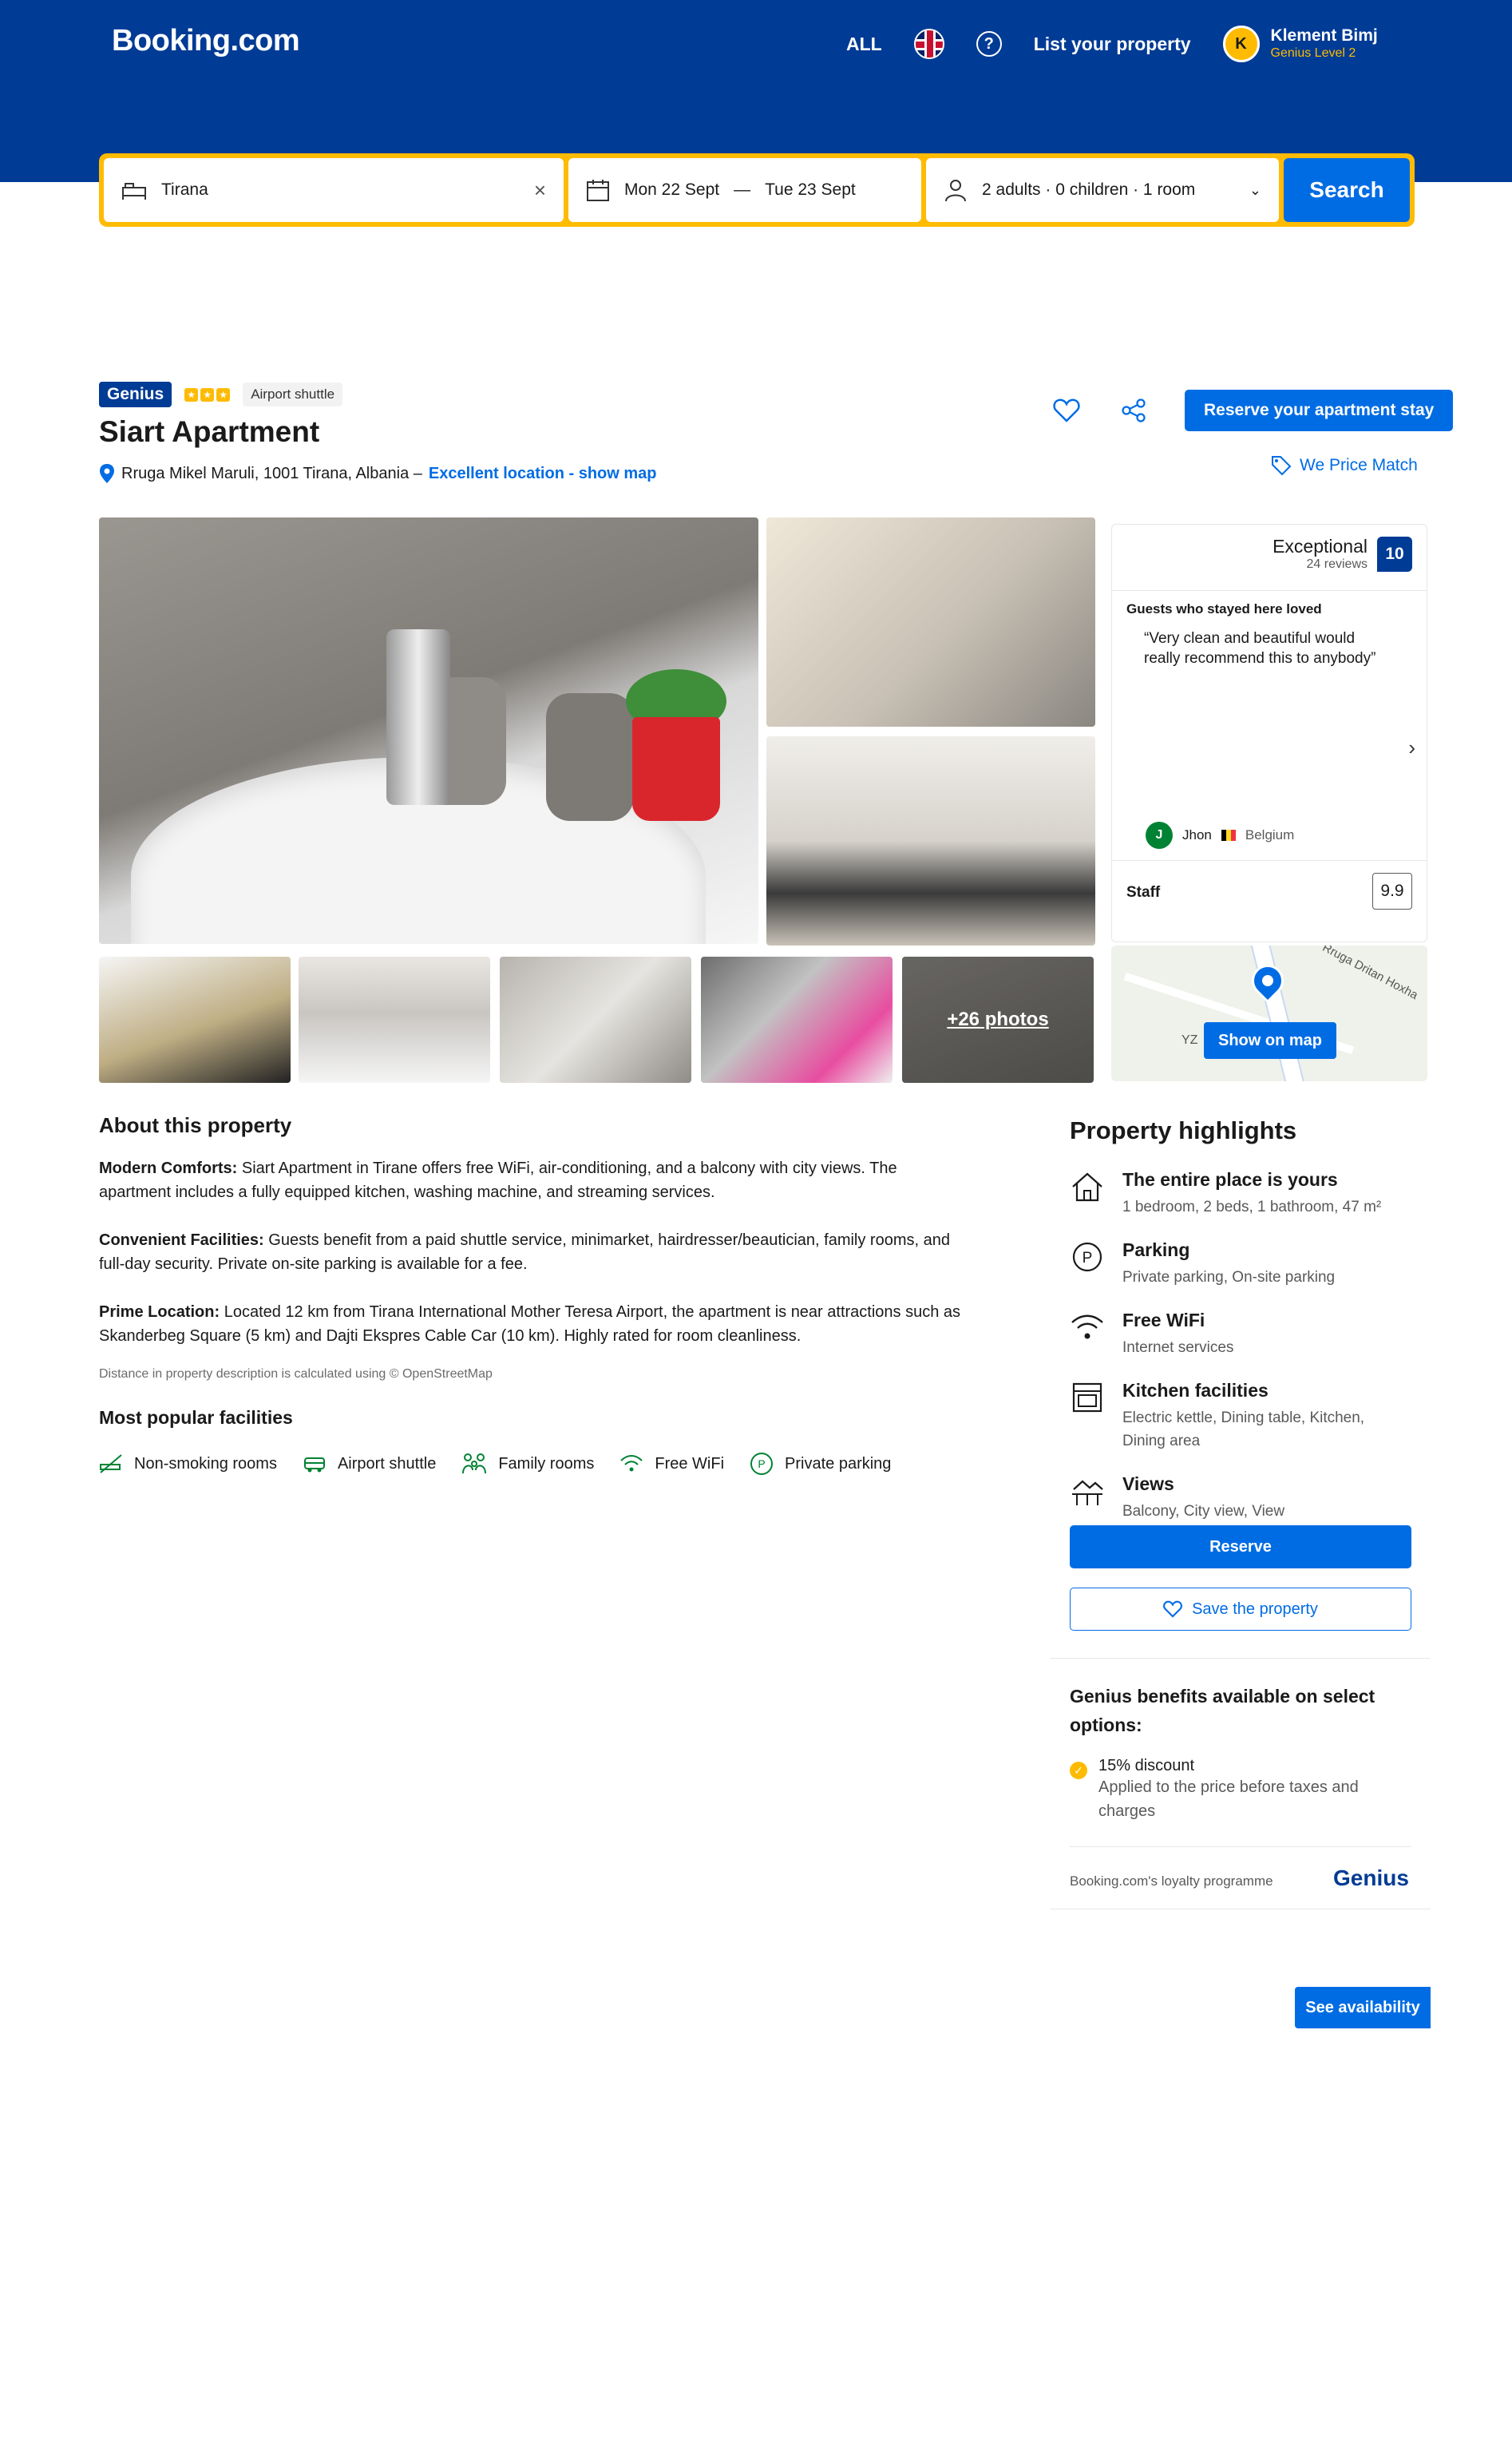  What do you see at coordinates (107, 473) in the screenshot?
I see `location-pin-icon` at bounding box center [107, 473].